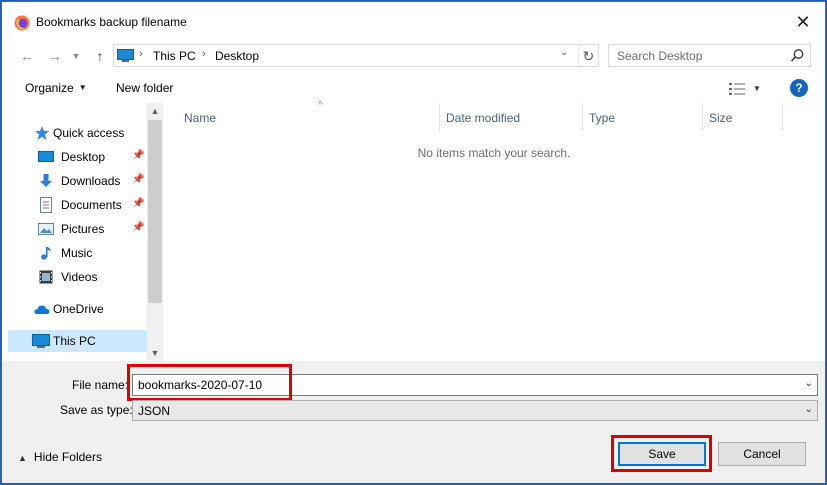  What do you see at coordinates (564, 52) in the screenshot?
I see `address-dropdown-icon: ⌄` at bounding box center [564, 52].